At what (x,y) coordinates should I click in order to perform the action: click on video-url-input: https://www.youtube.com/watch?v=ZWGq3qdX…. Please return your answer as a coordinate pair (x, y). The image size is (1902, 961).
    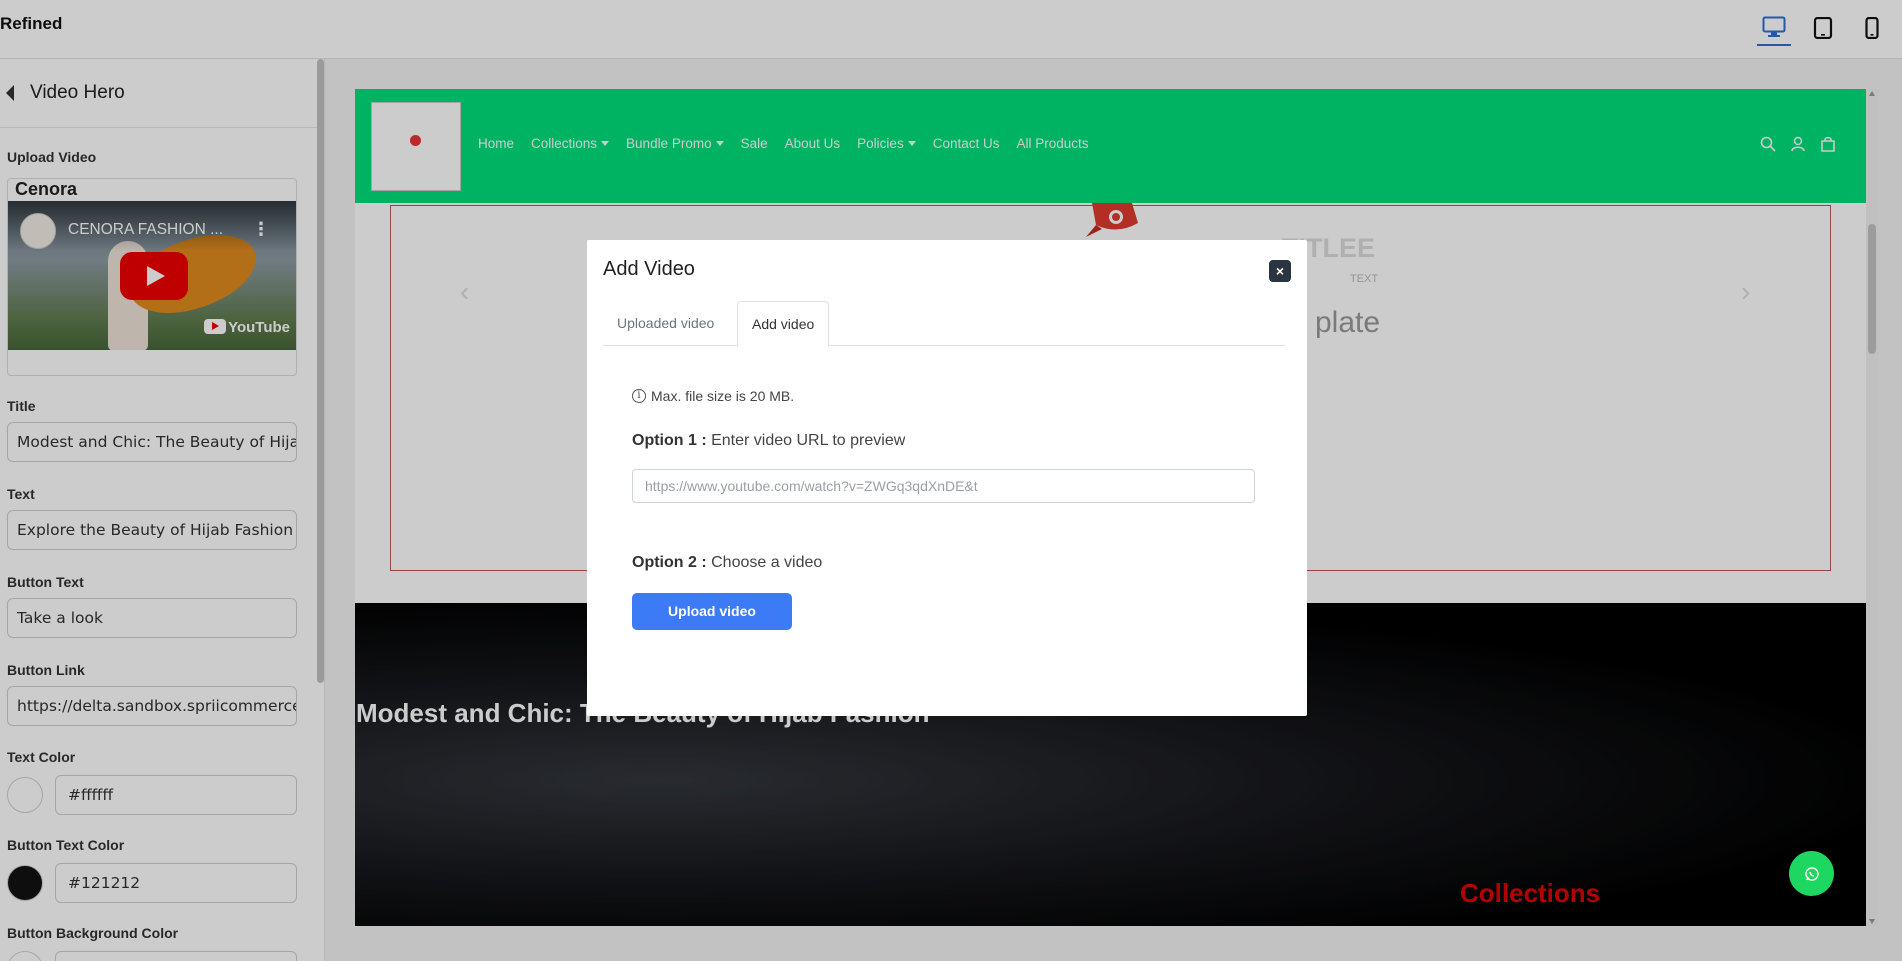
    Looking at the image, I should click on (943, 486).